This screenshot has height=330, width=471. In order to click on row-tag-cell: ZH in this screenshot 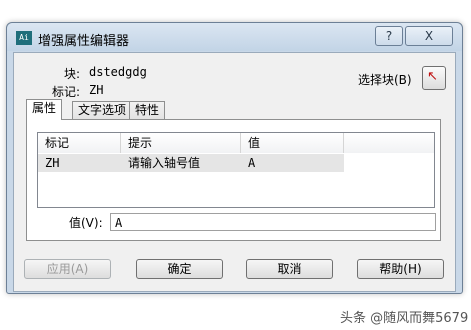, I will do `click(52, 163)`.